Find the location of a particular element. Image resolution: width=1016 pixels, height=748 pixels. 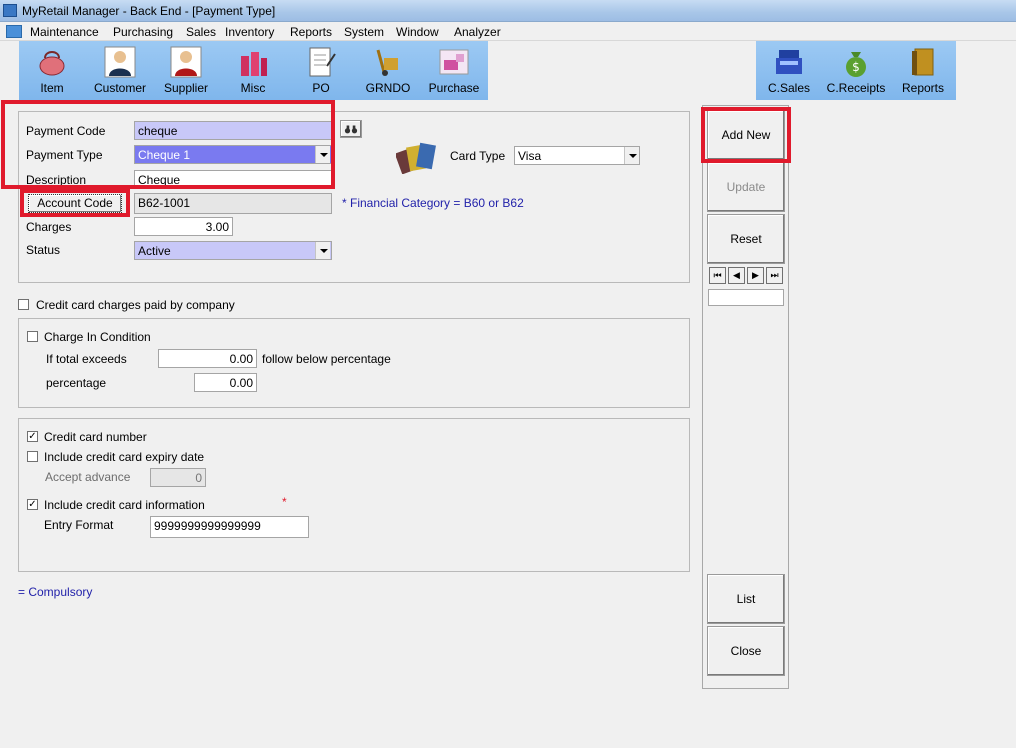

update-button: Update is located at coordinates (746, 187).